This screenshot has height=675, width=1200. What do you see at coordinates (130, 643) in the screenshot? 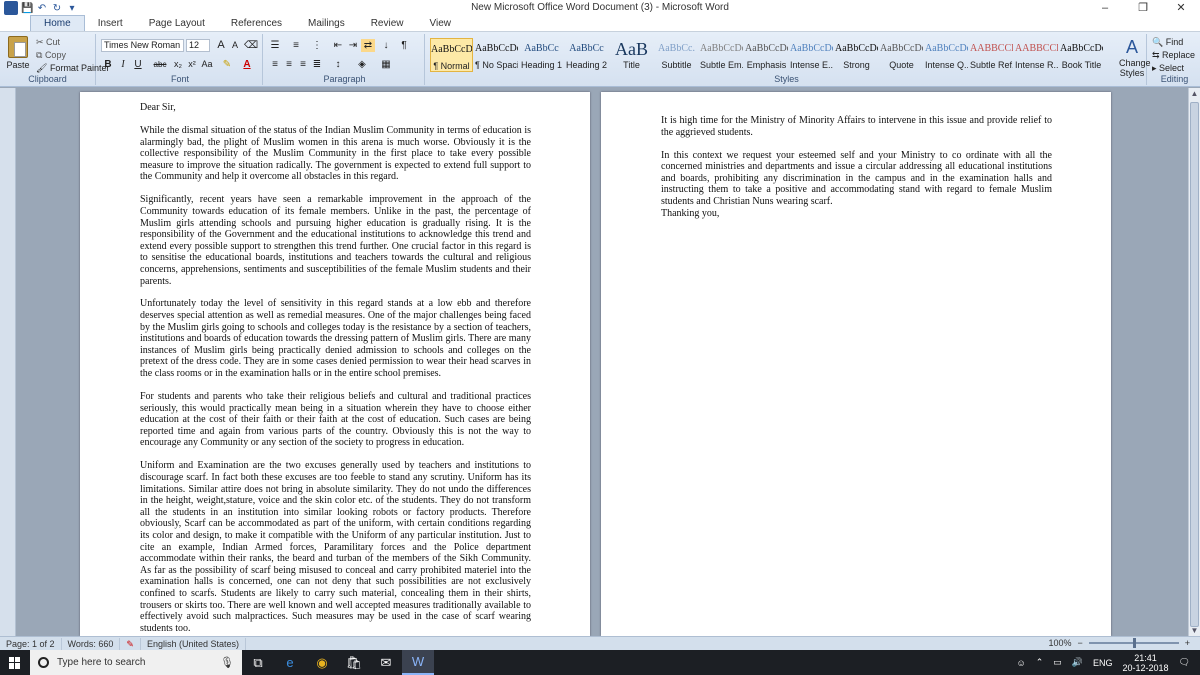
I see `proofing-icon: ✎` at bounding box center [130, 643].